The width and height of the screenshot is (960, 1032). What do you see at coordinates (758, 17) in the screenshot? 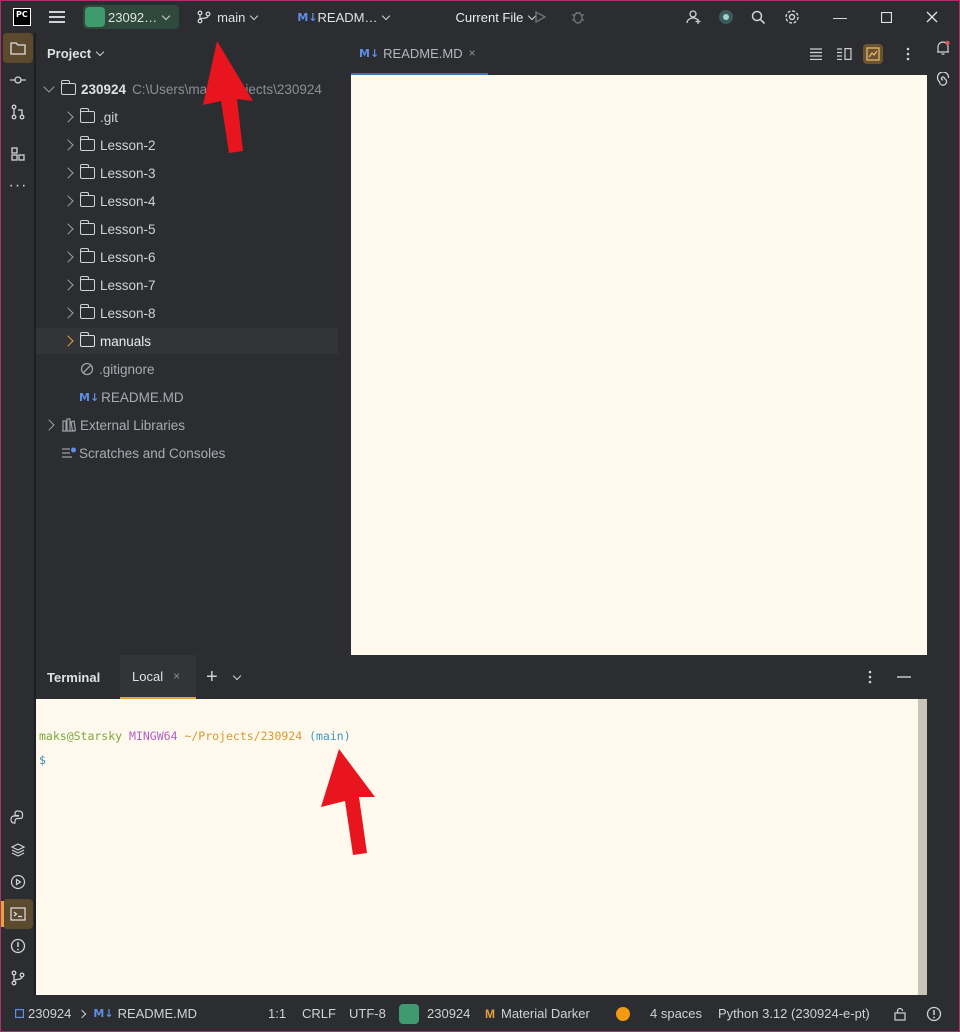
I see `search-icon` at bounding box center [758, 17].